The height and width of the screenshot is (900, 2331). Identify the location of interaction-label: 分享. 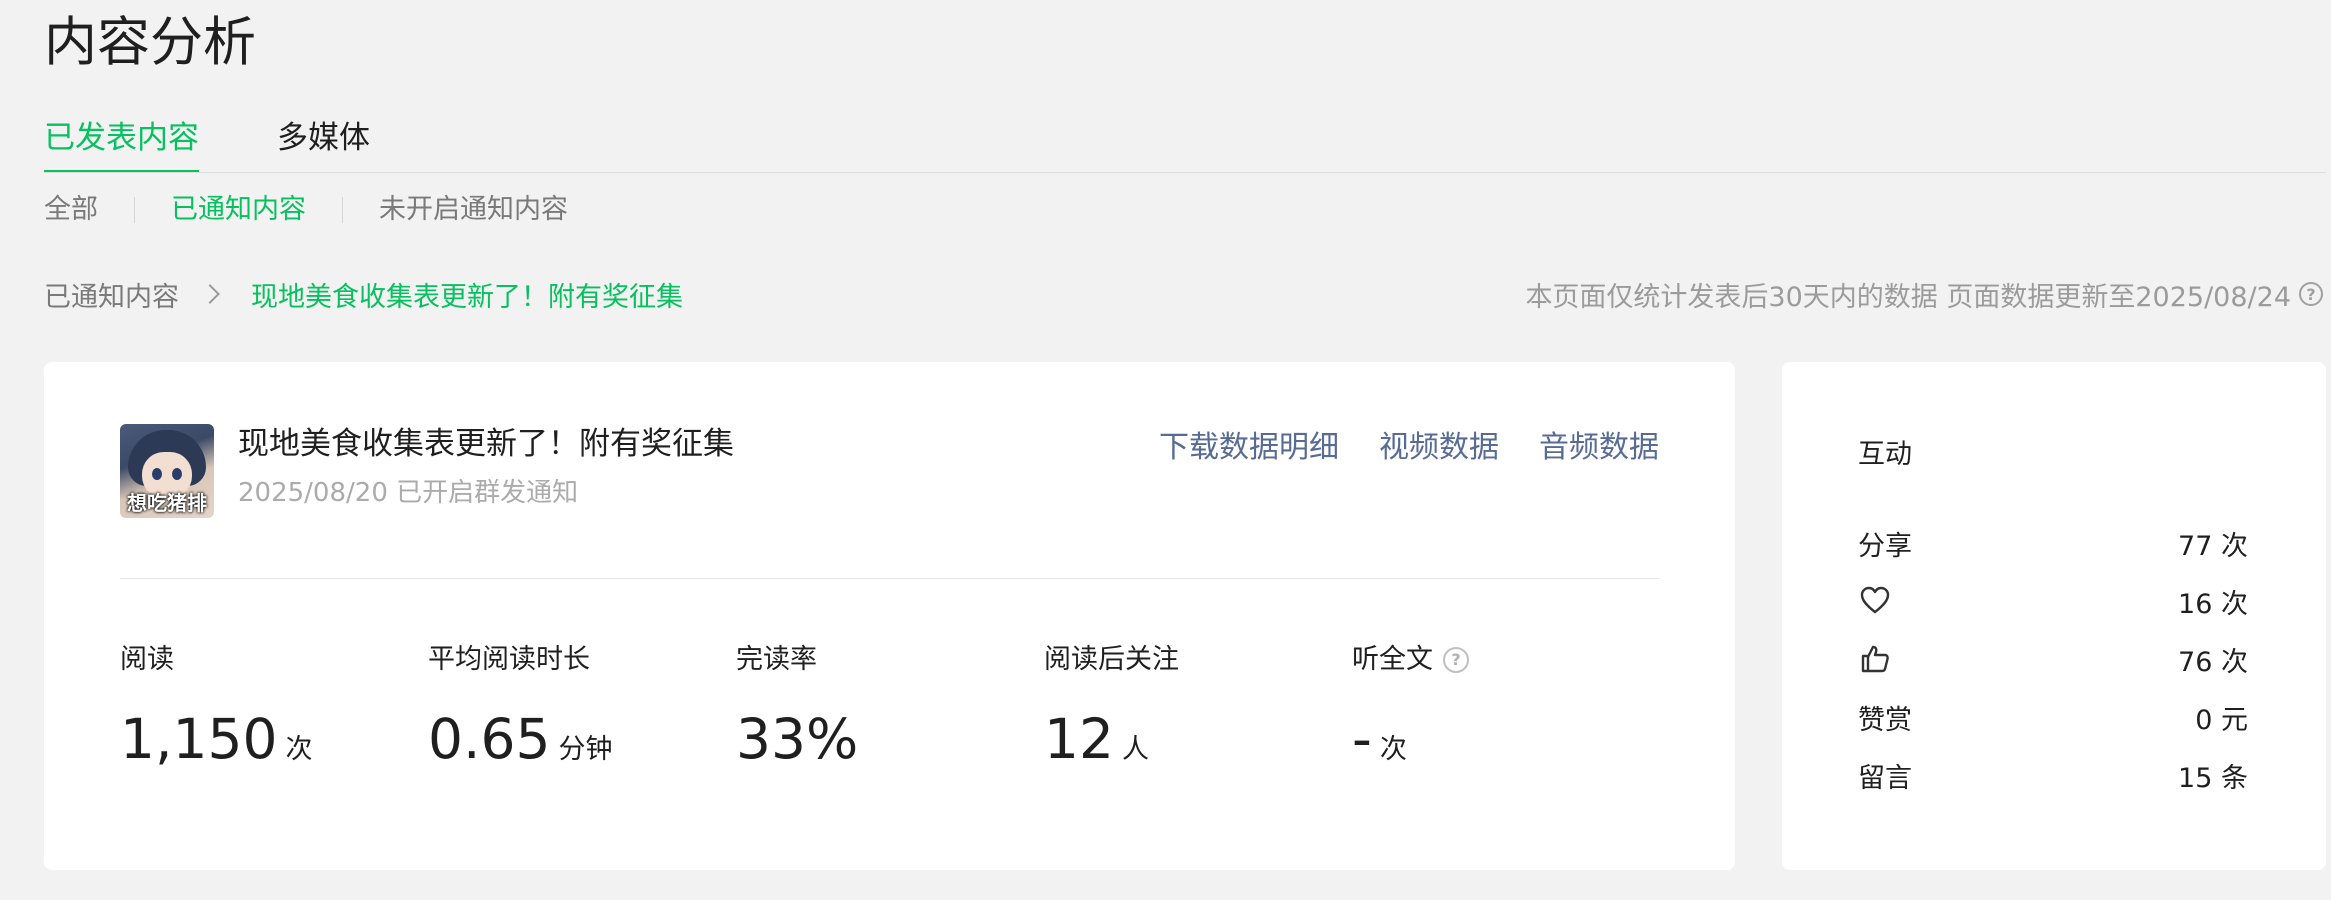
(1885, 546).